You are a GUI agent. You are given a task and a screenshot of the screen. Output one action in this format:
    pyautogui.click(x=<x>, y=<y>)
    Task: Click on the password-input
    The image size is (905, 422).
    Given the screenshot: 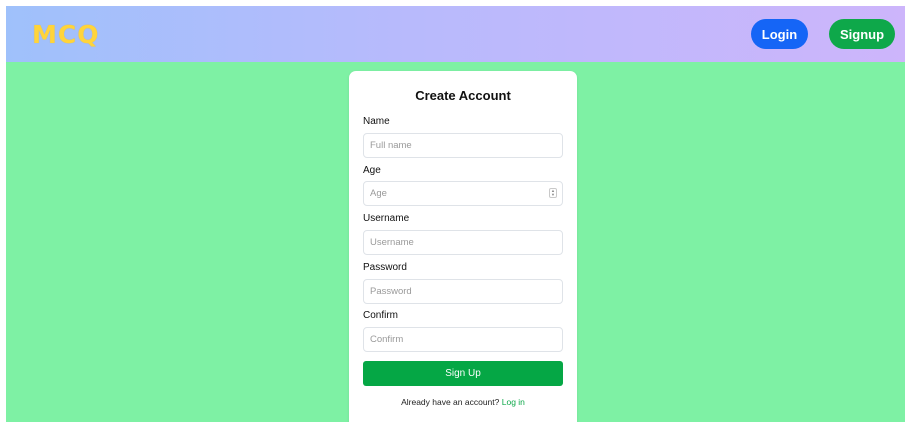 What is the action you would take?
    pyautogui.click(x=463, y=291)
    